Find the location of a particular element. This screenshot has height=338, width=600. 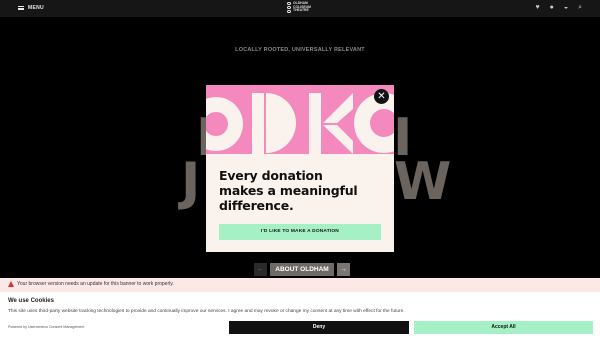

menu-button: MENU is located at coordinates (31, 8).